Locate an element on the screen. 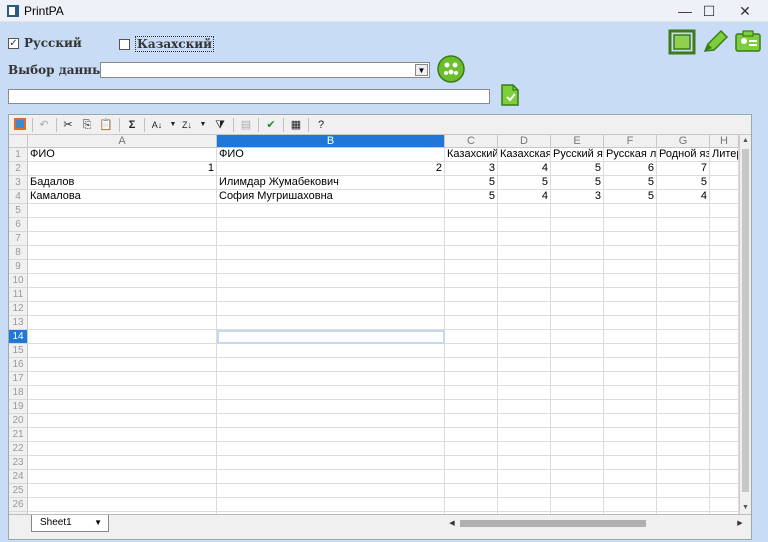  kazakh-checkbox-box is located at coordinates (124, 44).